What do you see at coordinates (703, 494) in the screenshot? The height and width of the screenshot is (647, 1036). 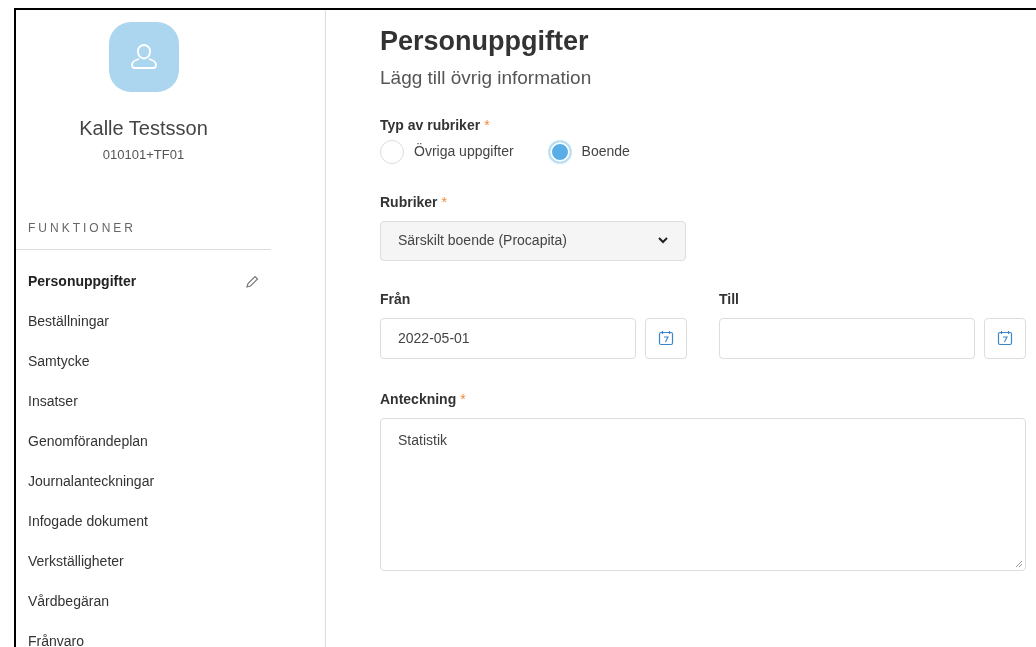 I see `note-field: Statistik` at bounding box center [703, 494].